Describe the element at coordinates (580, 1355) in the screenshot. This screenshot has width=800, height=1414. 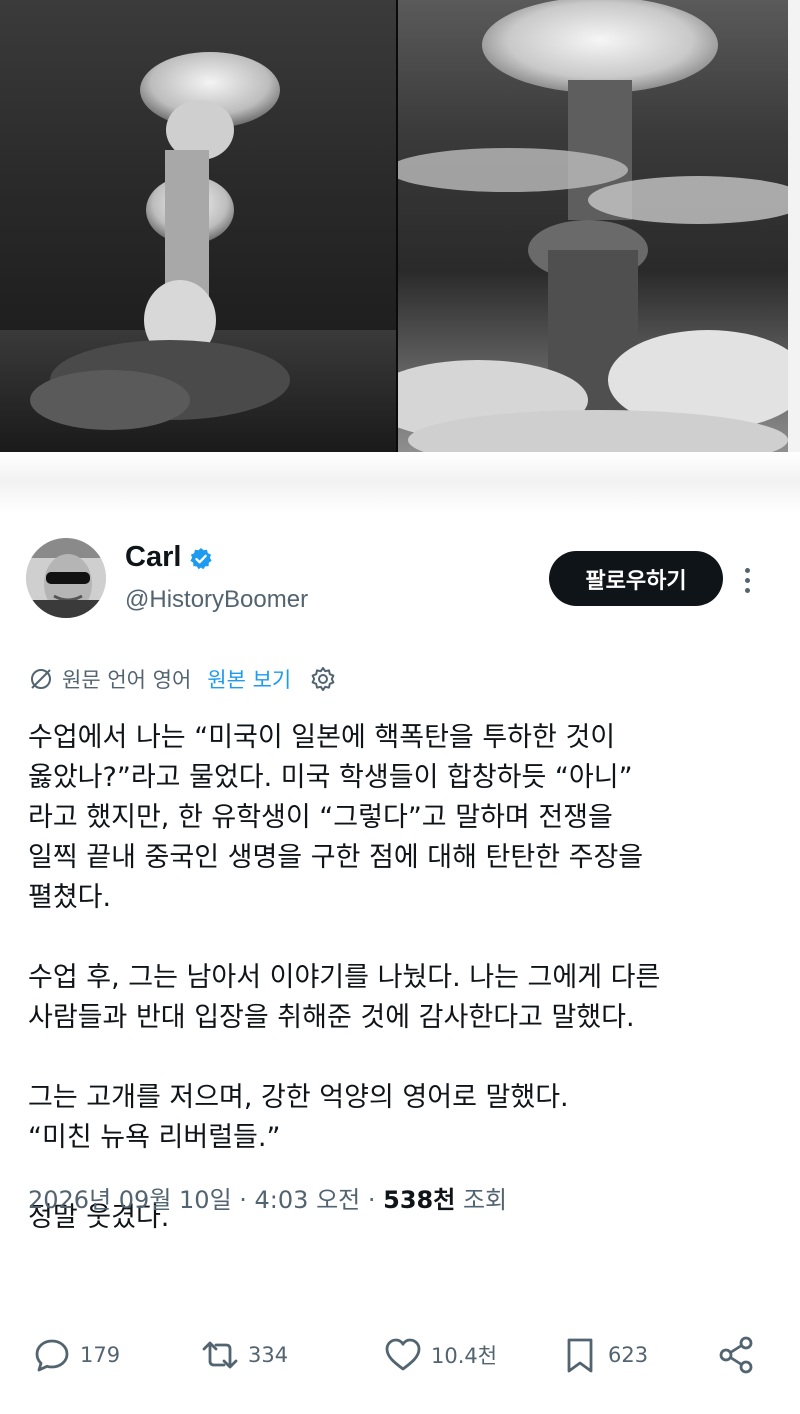
I see `bookmark-icon` at that location.